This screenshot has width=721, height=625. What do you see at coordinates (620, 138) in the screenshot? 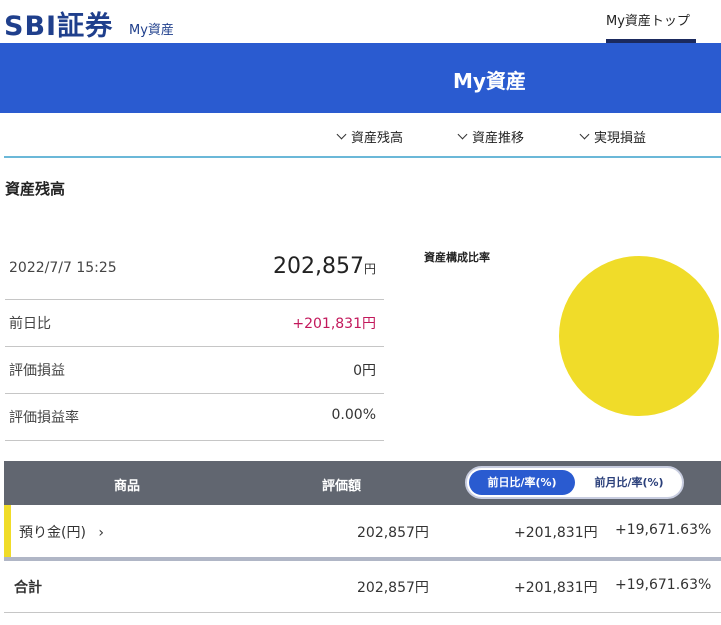
I see `nav-item-label: 実現損益` at bounding box center [620, 138].